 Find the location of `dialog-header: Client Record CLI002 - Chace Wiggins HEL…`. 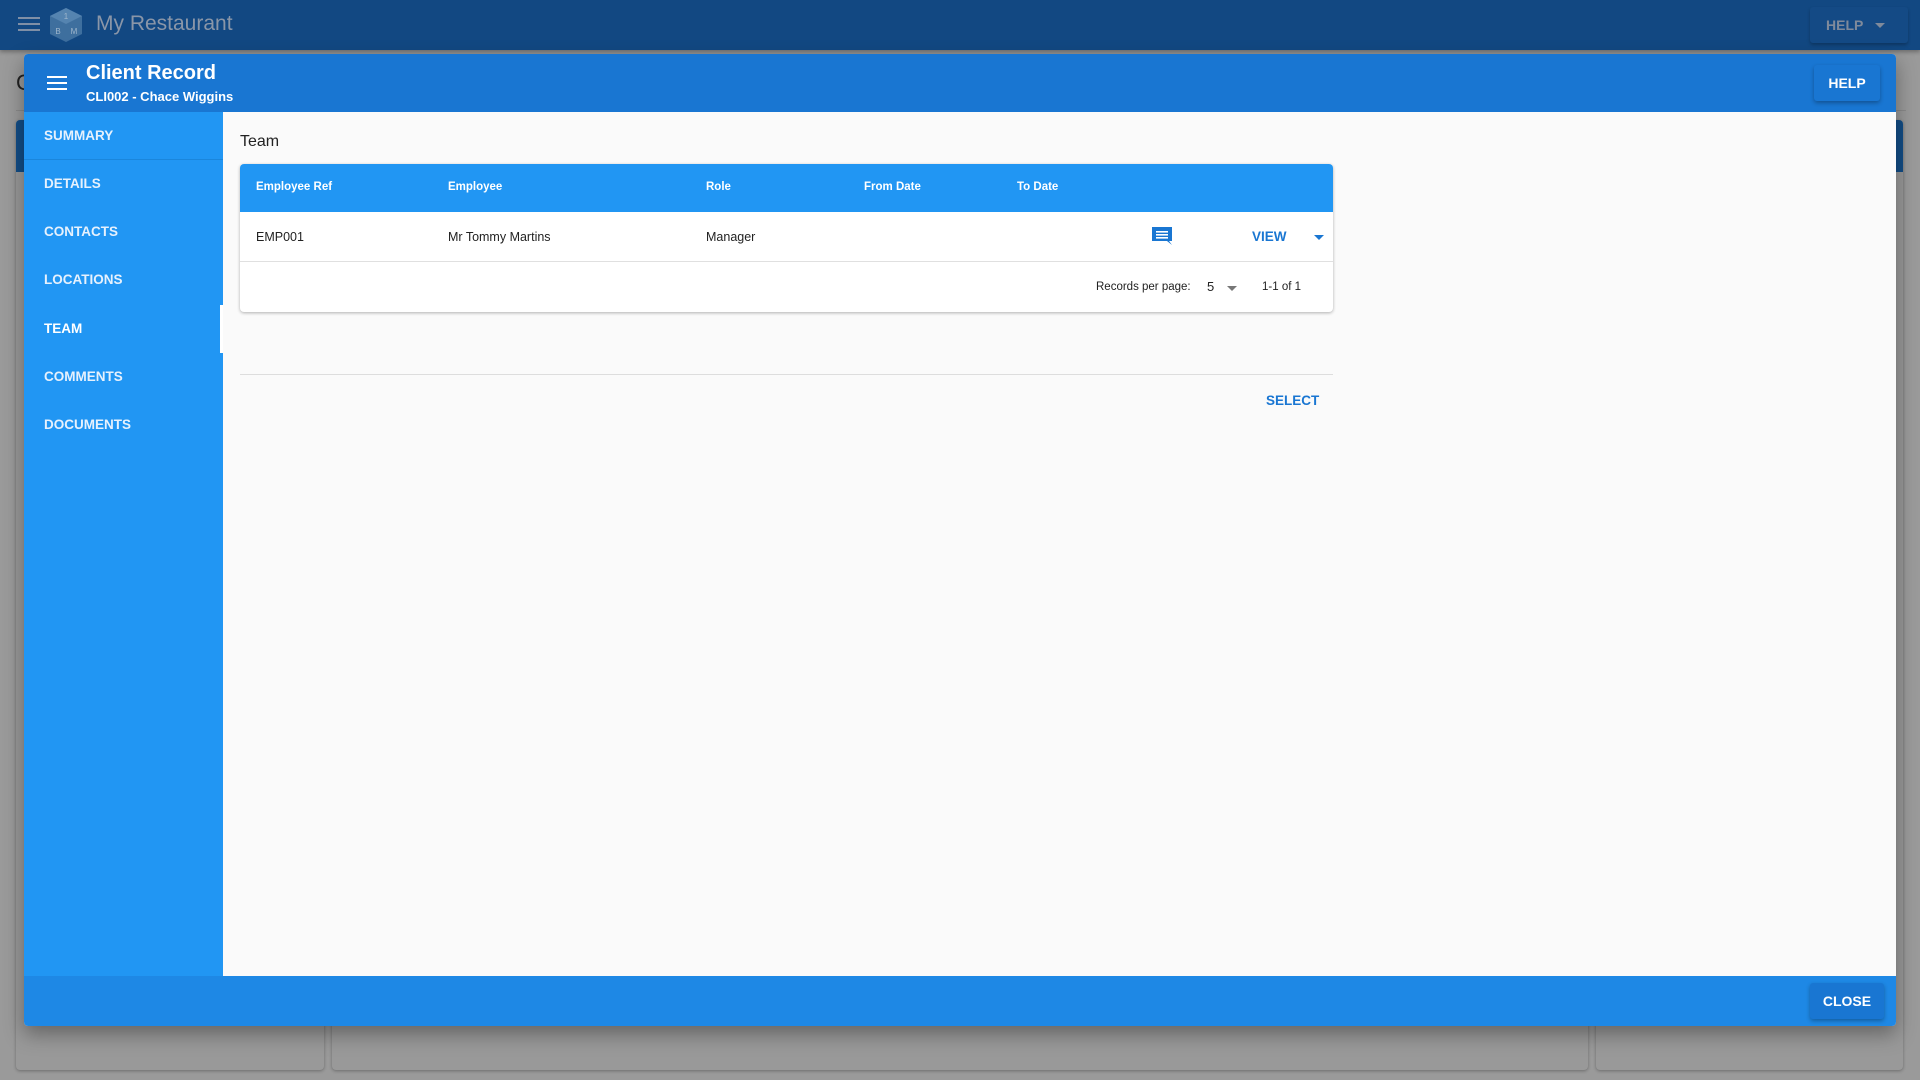

dialog-header: Client Record CLI002 - Chace Wiggins HEL… is located at coordinates (960, 83).